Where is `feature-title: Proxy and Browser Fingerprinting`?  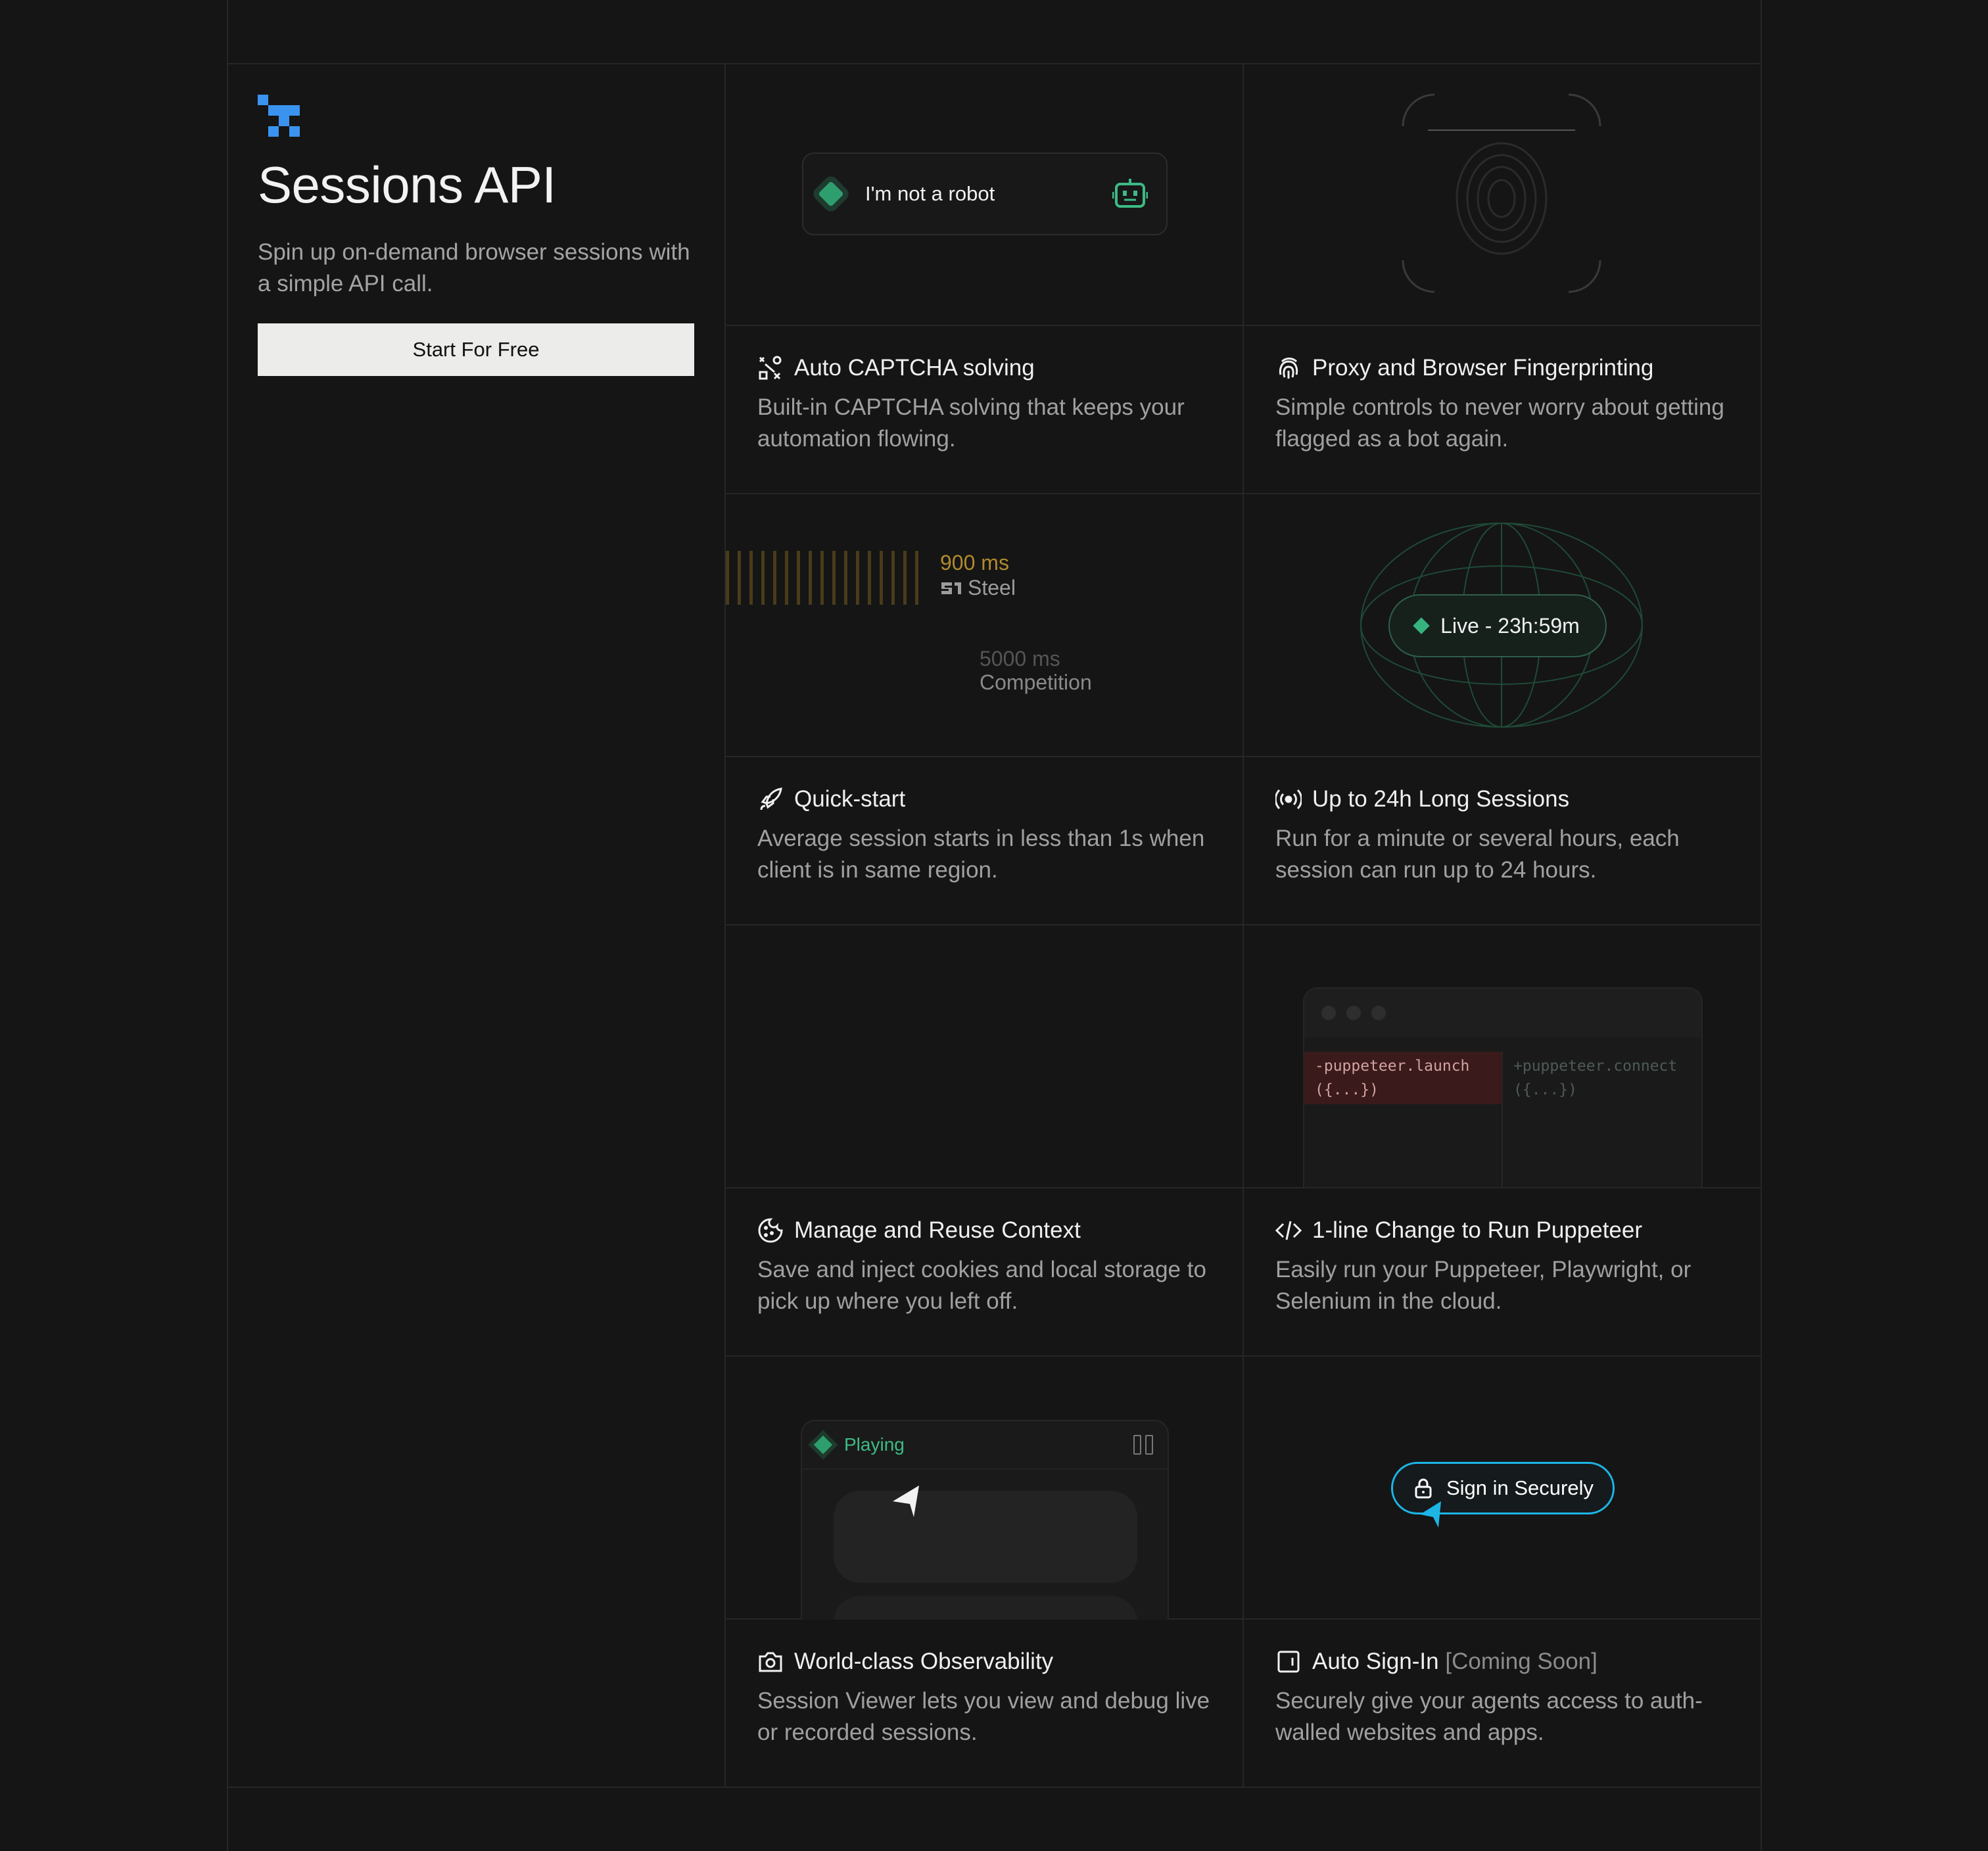
feature-title: Proxy and Browser Fingerprinting is located at coordinates (1483, 368).